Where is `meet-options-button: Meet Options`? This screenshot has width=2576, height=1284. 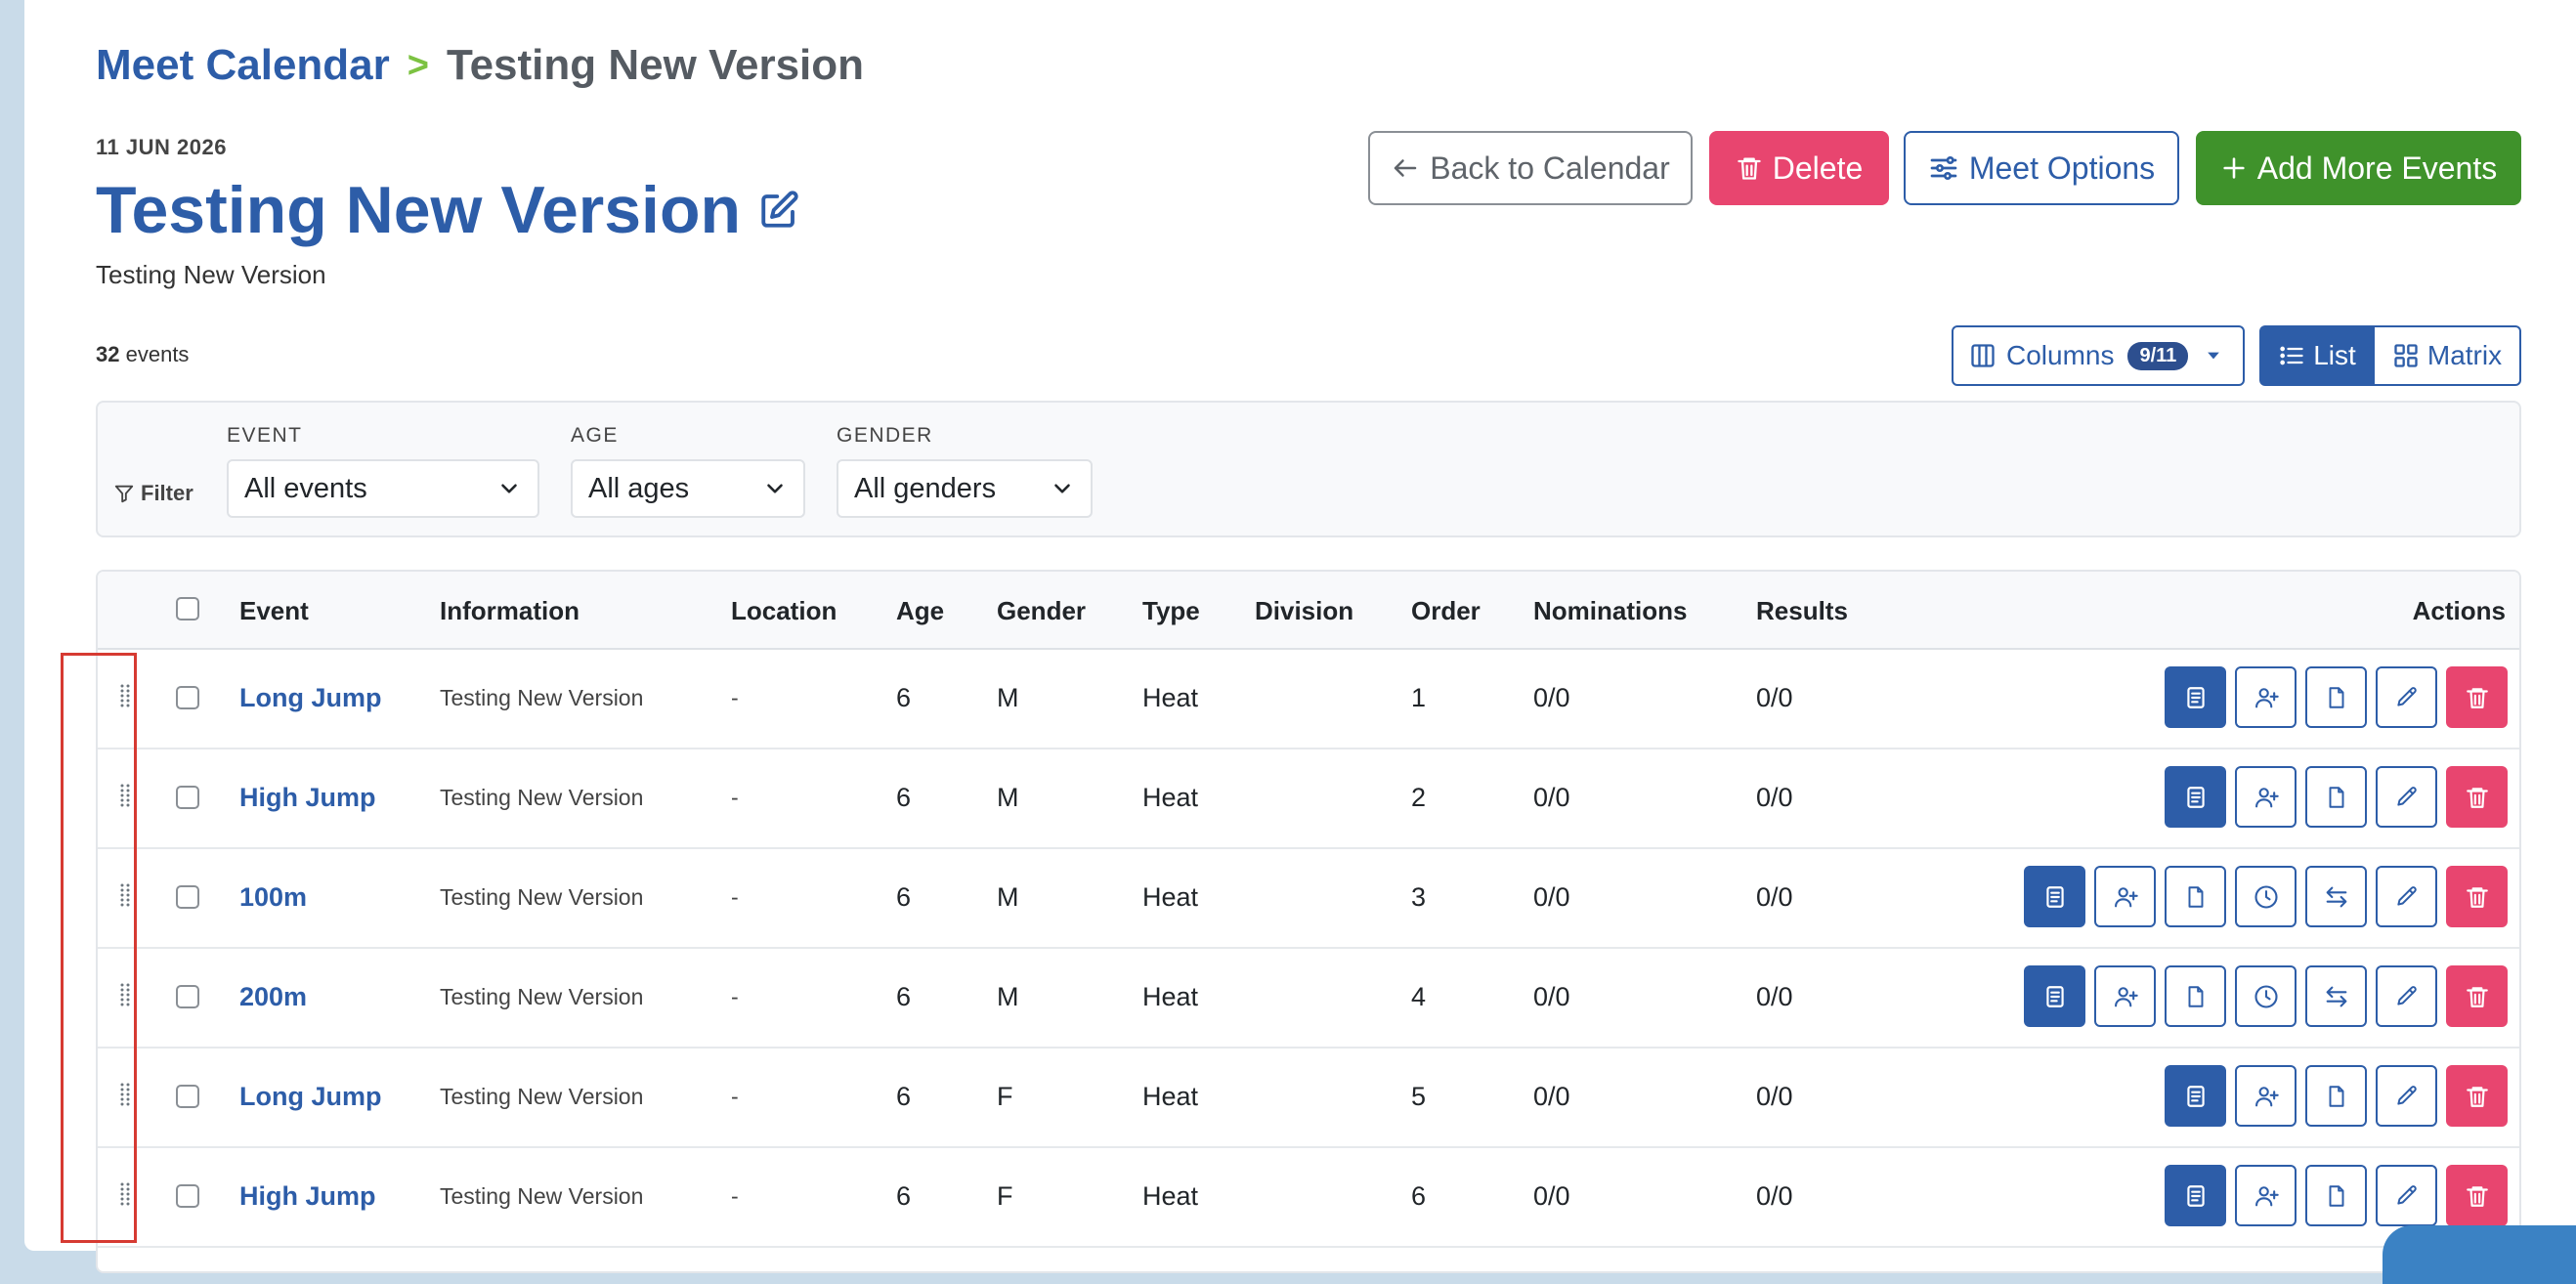
meet-options-button: Meet Options is located at coordinates (2041, 168).